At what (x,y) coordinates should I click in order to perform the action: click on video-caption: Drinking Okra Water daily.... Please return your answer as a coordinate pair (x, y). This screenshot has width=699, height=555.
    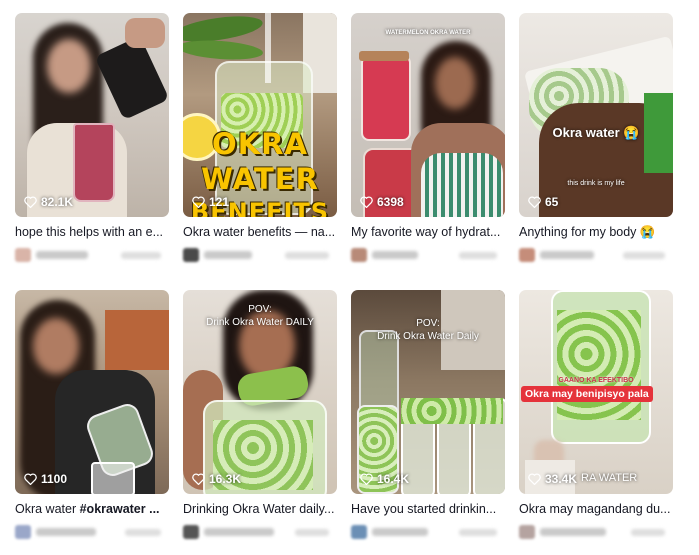
    Looking at the image, I should click on (260, 509).